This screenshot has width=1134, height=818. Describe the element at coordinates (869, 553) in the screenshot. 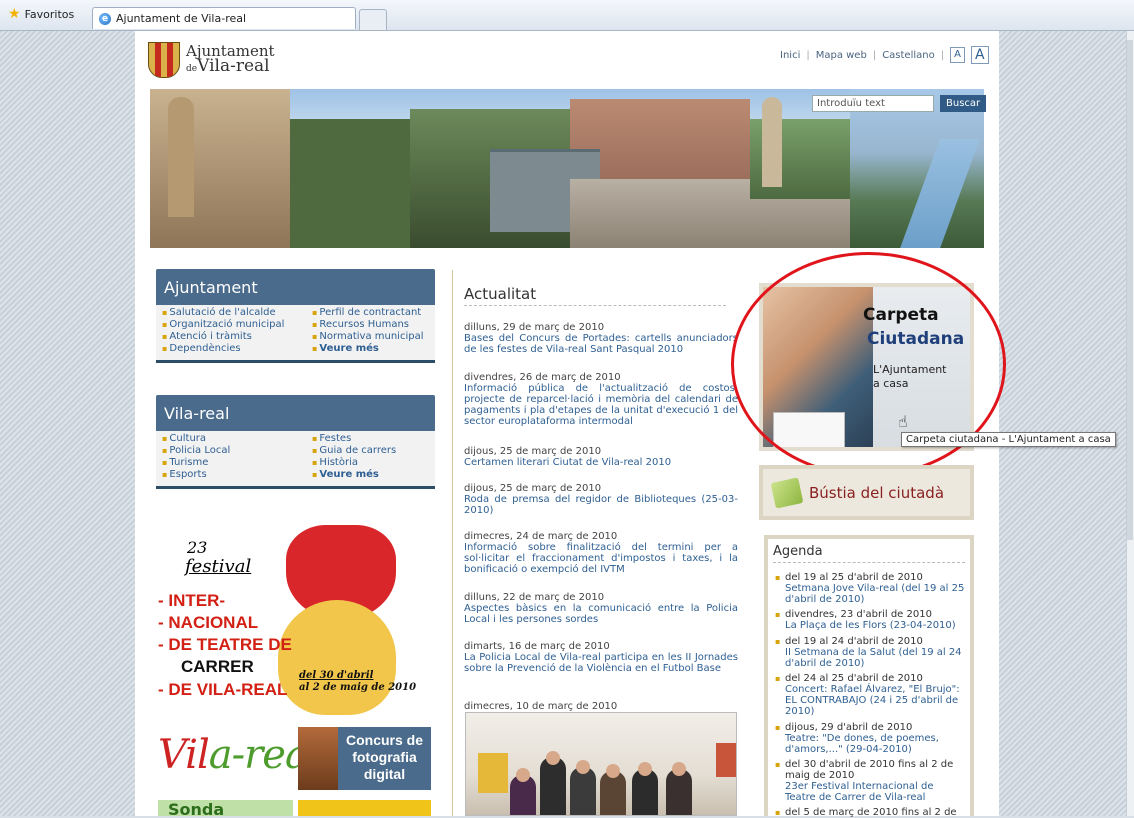

I see `agenda-title: Agenda` at that location.